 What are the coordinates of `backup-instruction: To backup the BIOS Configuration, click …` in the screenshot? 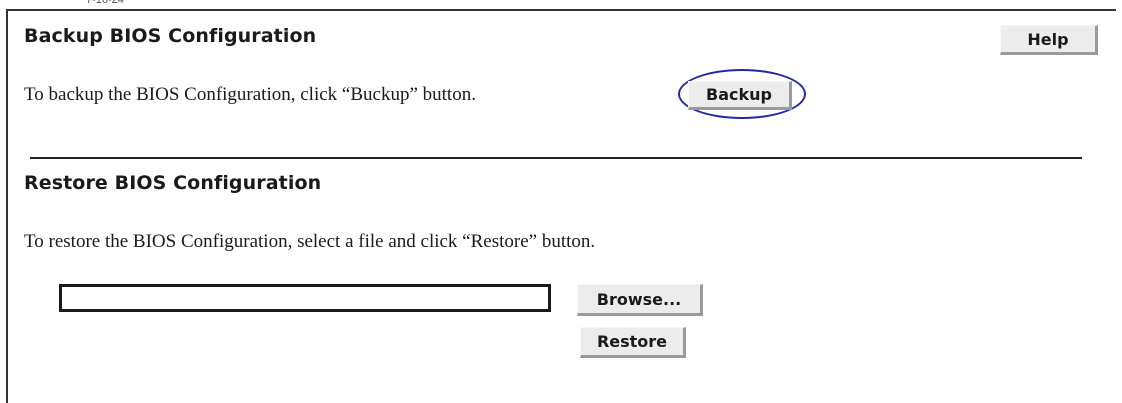 It's located at (250, 94).